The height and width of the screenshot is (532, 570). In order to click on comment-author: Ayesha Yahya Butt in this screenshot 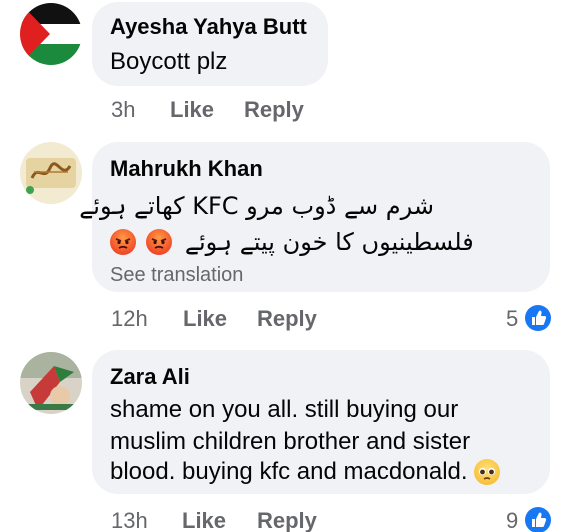, I will do `click(208, 27)`.